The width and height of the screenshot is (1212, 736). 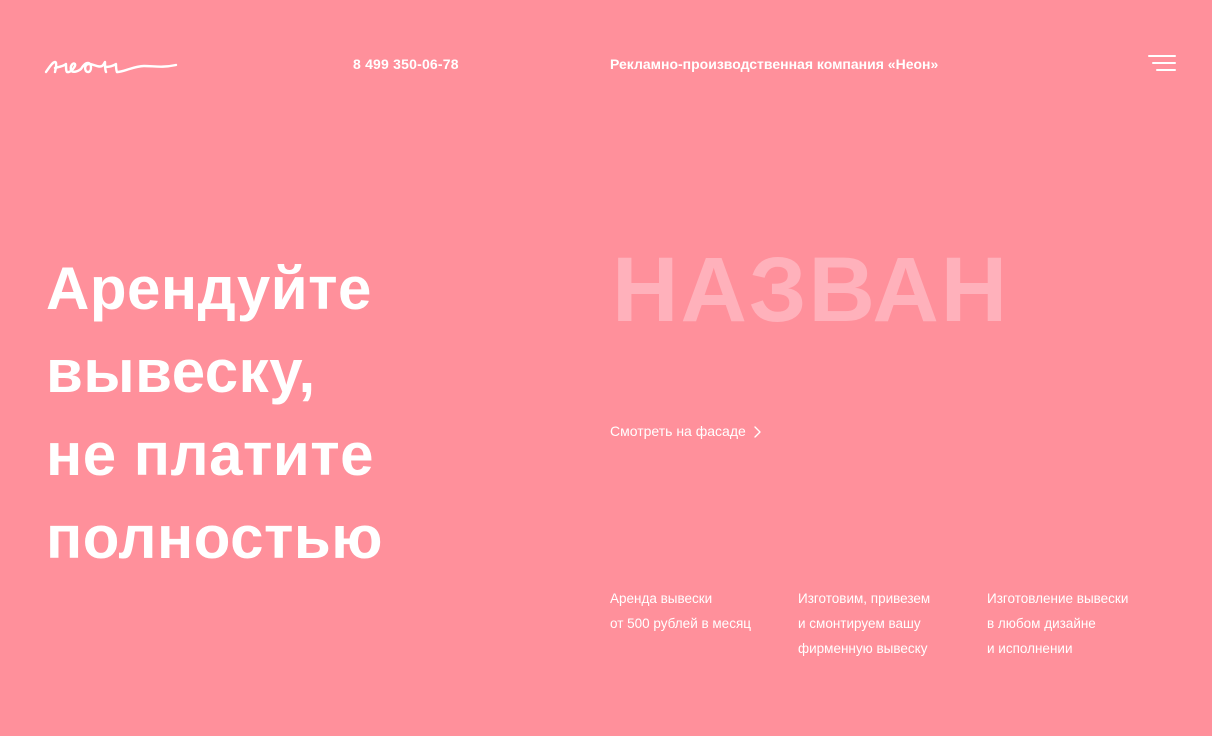 What do you see at coordinates (678, 431) in the screenshot?
I see `view-on-facade-label: Смотреть на фасаде` at bounding box center [678, 431].